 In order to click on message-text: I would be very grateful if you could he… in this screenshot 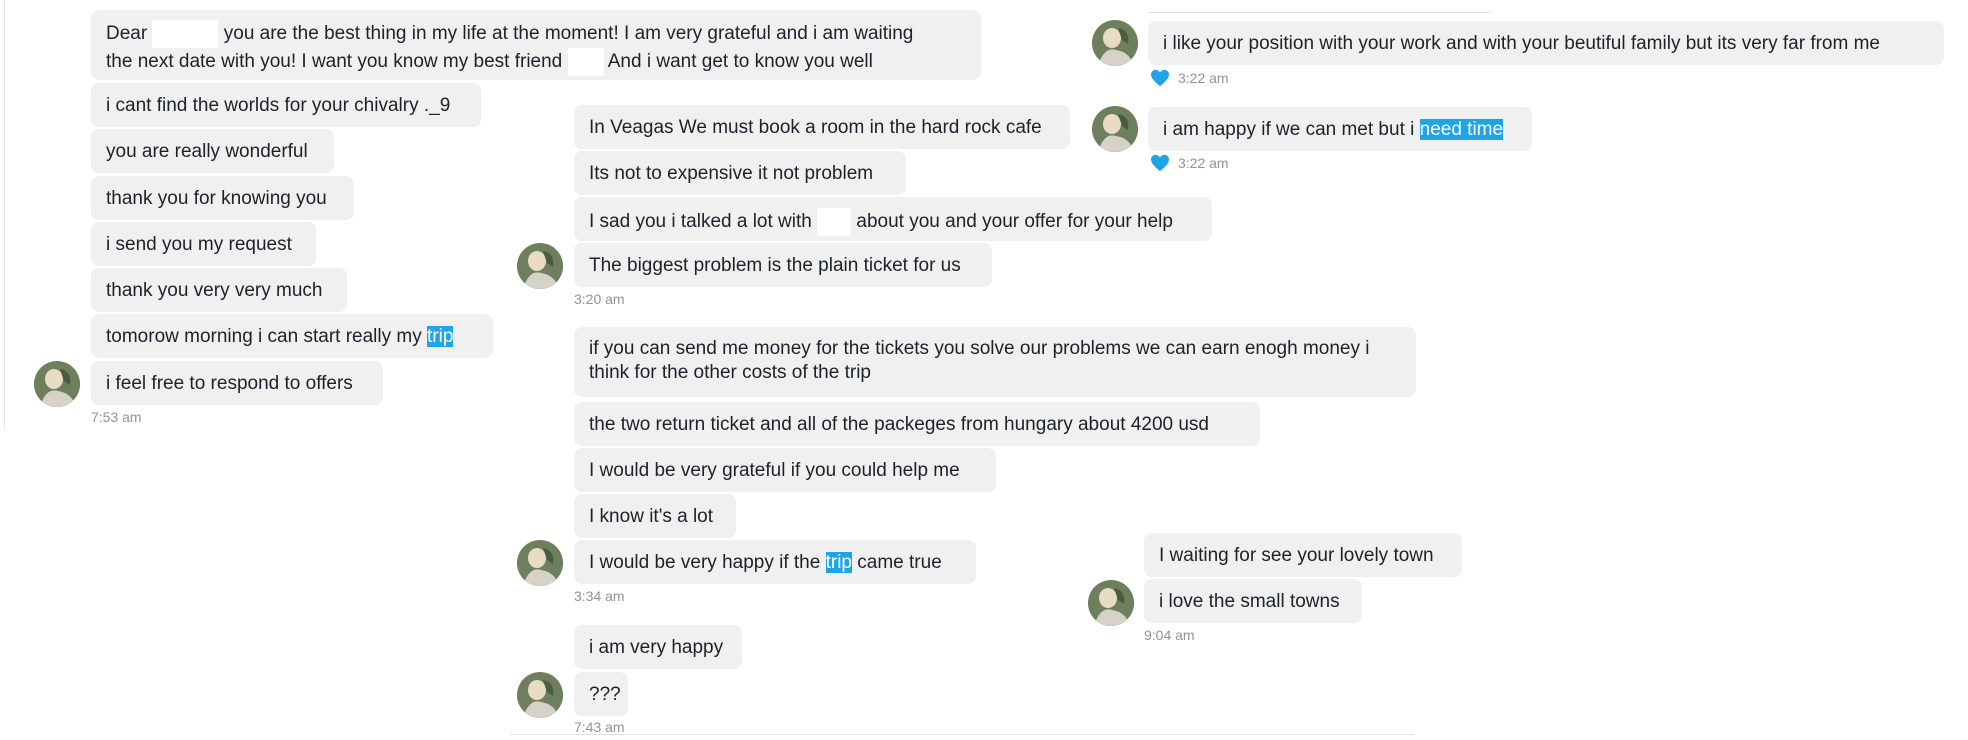, I will do `click(774, 470)`.